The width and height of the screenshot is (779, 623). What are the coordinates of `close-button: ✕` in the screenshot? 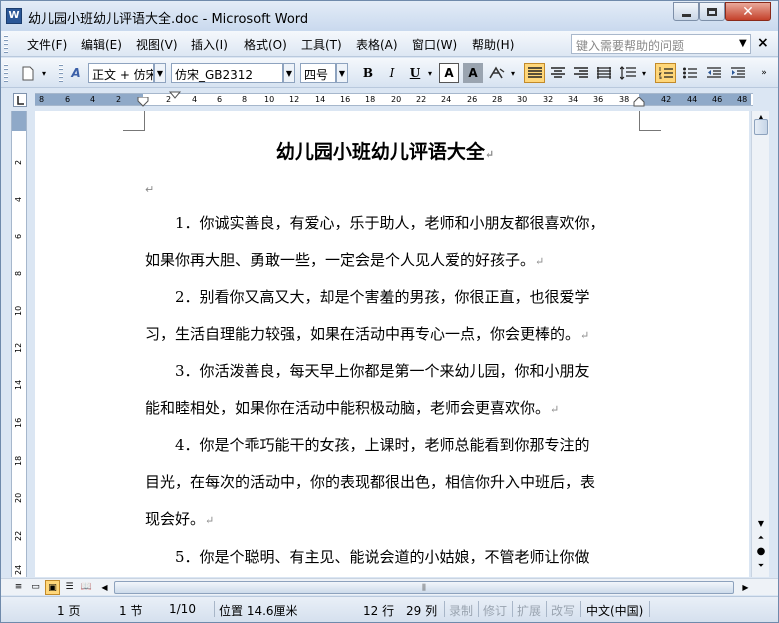 It's located at (748, 11).